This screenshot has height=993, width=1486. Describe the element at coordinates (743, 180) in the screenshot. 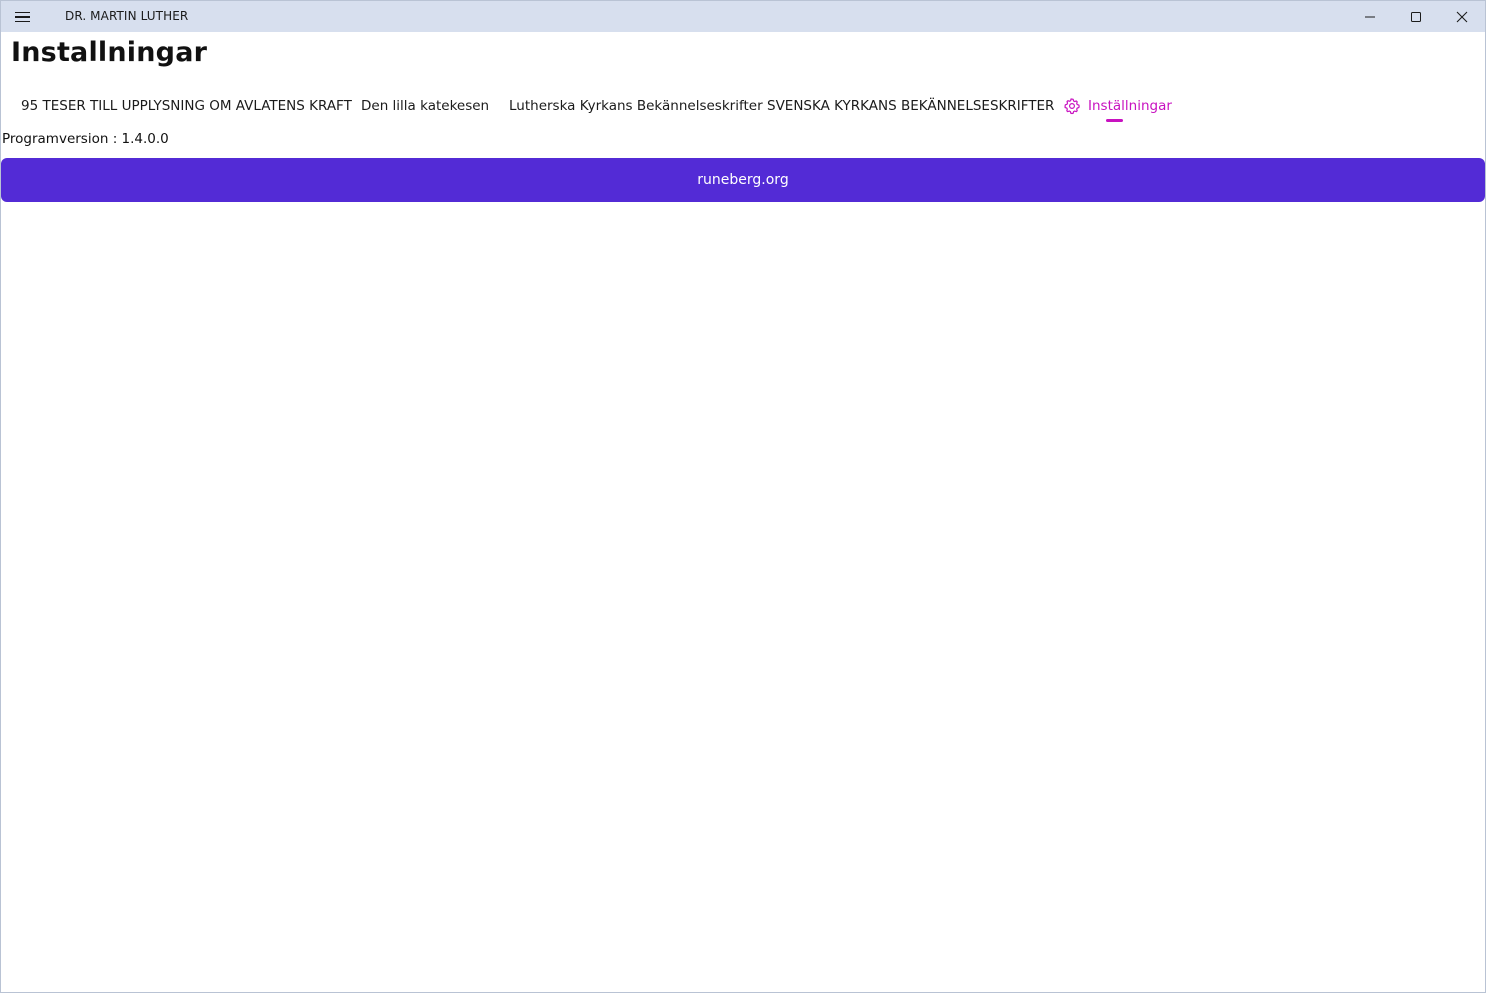

I see `runeberg-link-button: runeberg.org` at that location.